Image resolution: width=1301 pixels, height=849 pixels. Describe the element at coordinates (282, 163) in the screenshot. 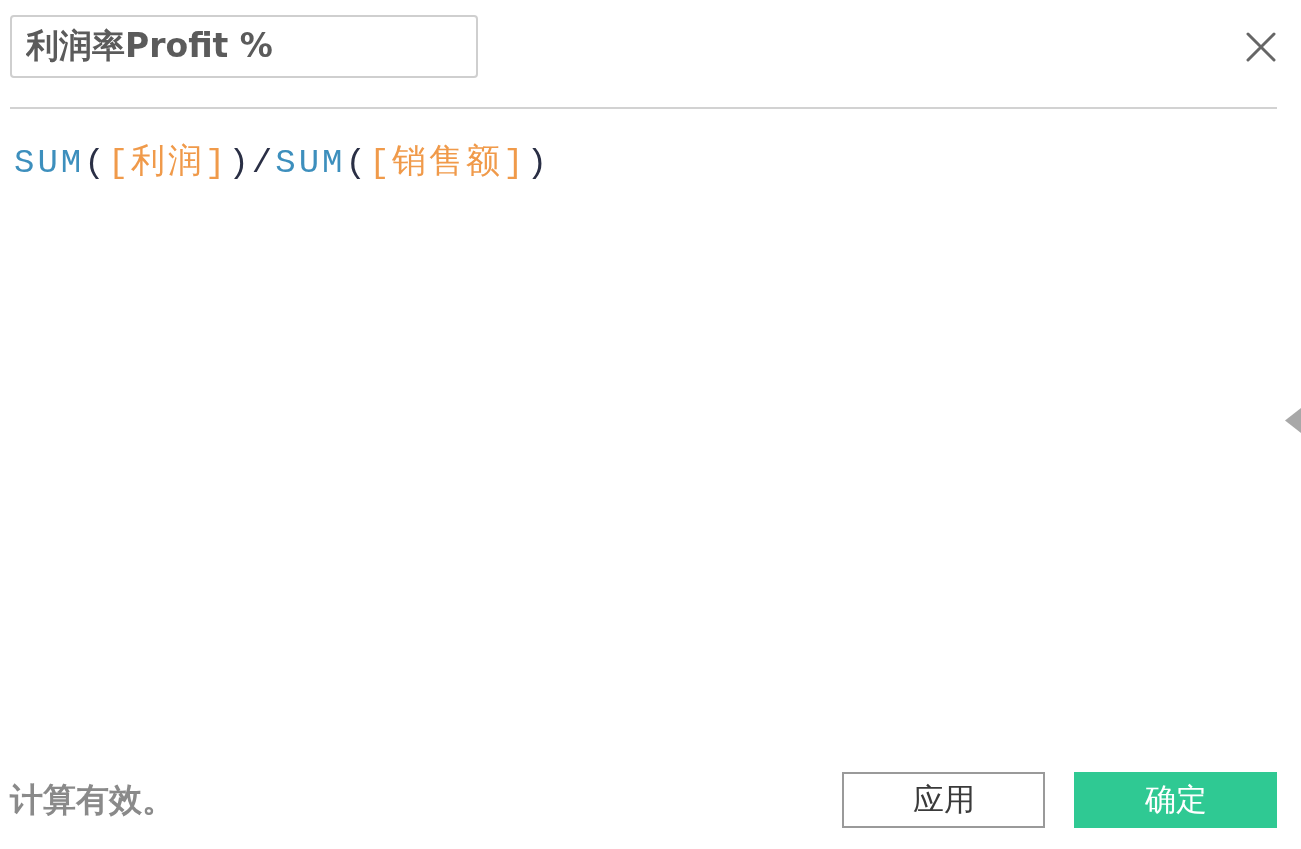

I see `formula-text: SUM([利润])/SUM([销售额])` at that location.